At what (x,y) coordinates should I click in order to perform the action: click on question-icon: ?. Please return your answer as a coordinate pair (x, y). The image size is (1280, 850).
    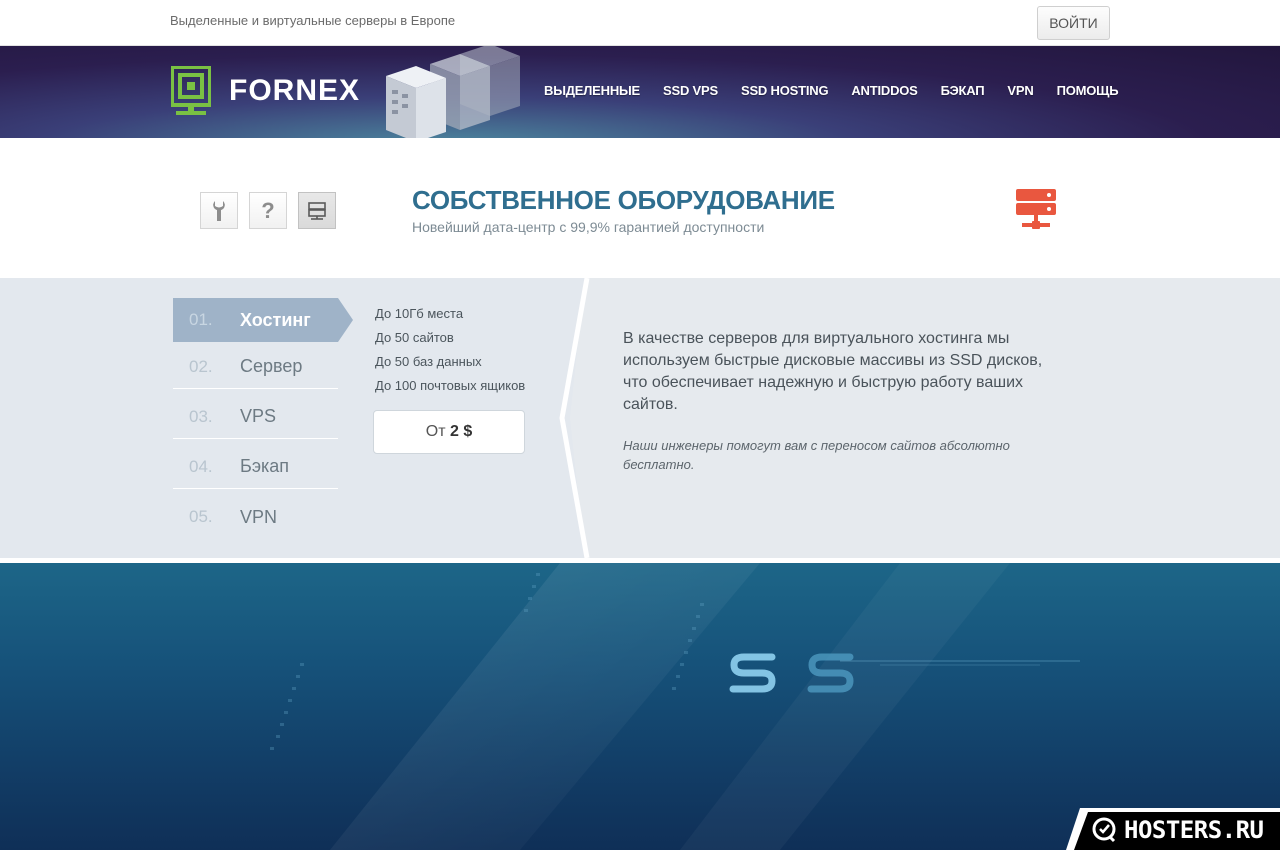
    Looking at the image, I should click on (268, 210).